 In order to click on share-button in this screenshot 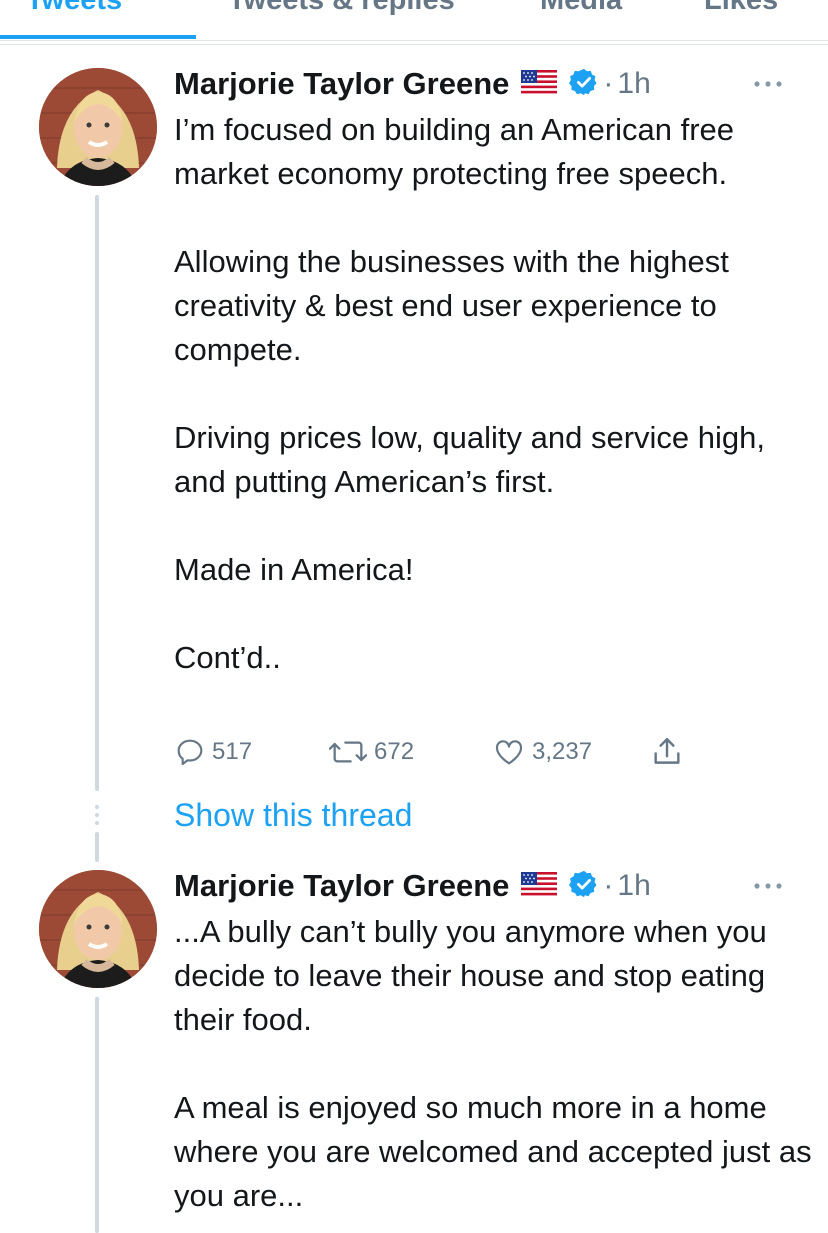, I will do `click(667, 752)`.